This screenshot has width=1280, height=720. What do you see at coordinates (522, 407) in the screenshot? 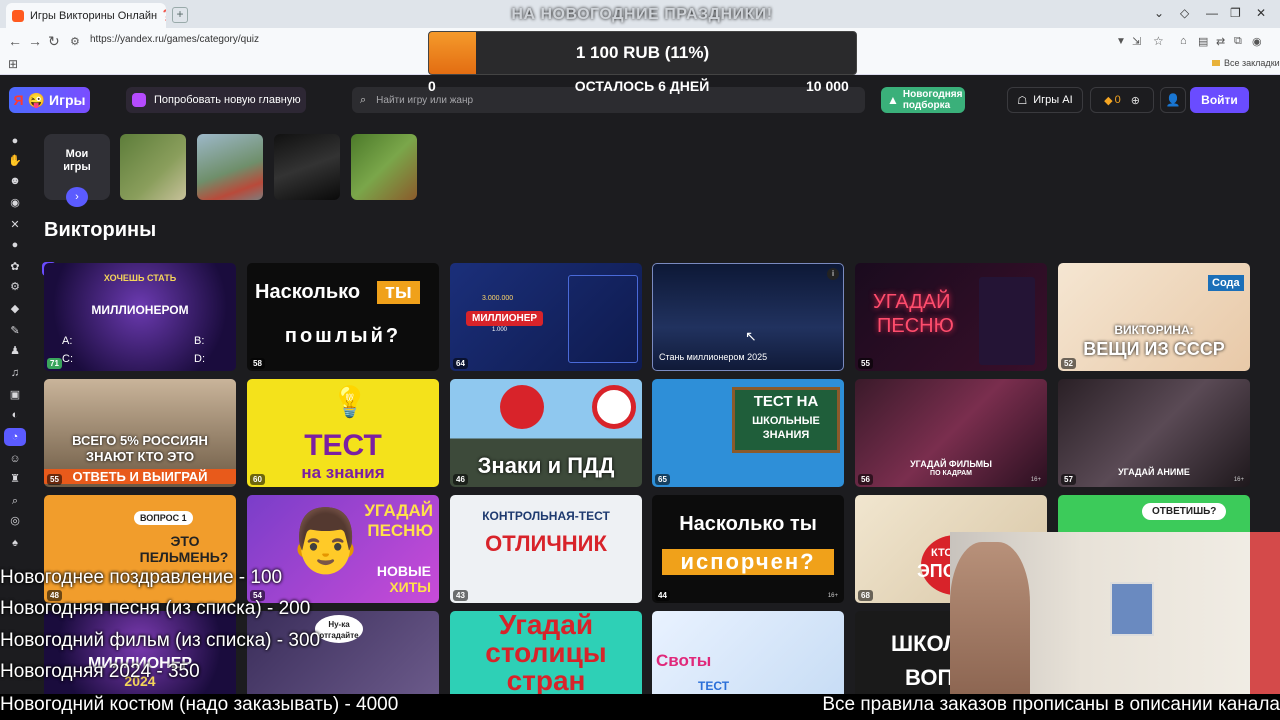
I see `stop-sign-icon` at bounding box center [522, 407].